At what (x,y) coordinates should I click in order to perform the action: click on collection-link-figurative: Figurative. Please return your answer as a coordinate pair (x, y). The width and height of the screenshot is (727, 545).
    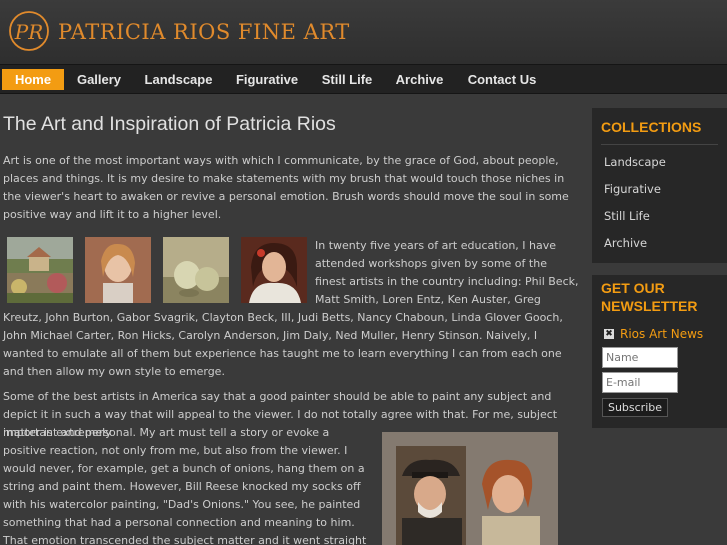
    Looking at the image, I should click on (659, 189).